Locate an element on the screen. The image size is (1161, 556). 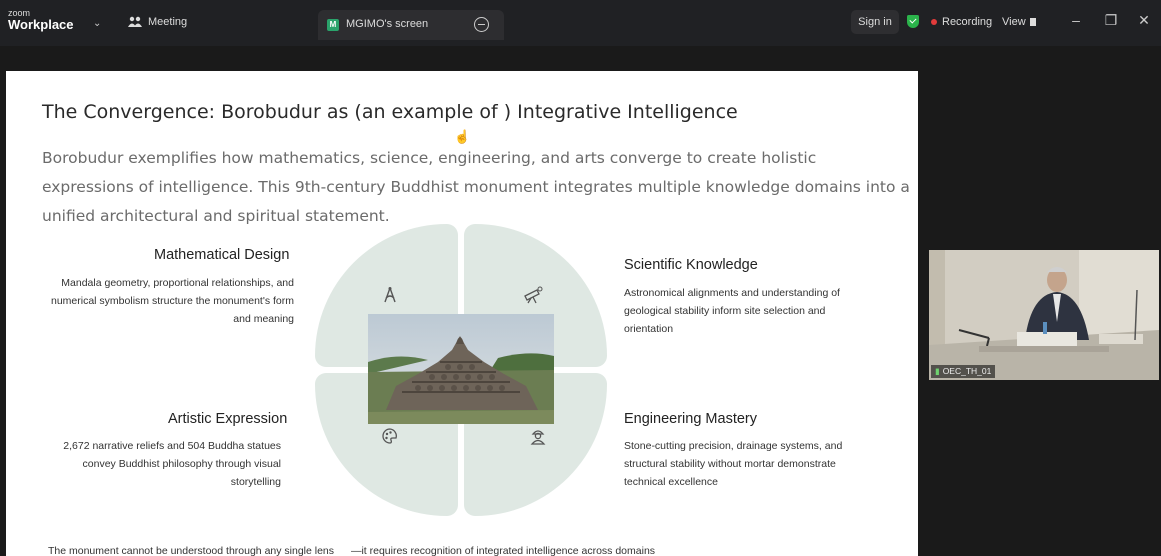
app-logo: zoom Workplace is located at coordinates (41, 20).